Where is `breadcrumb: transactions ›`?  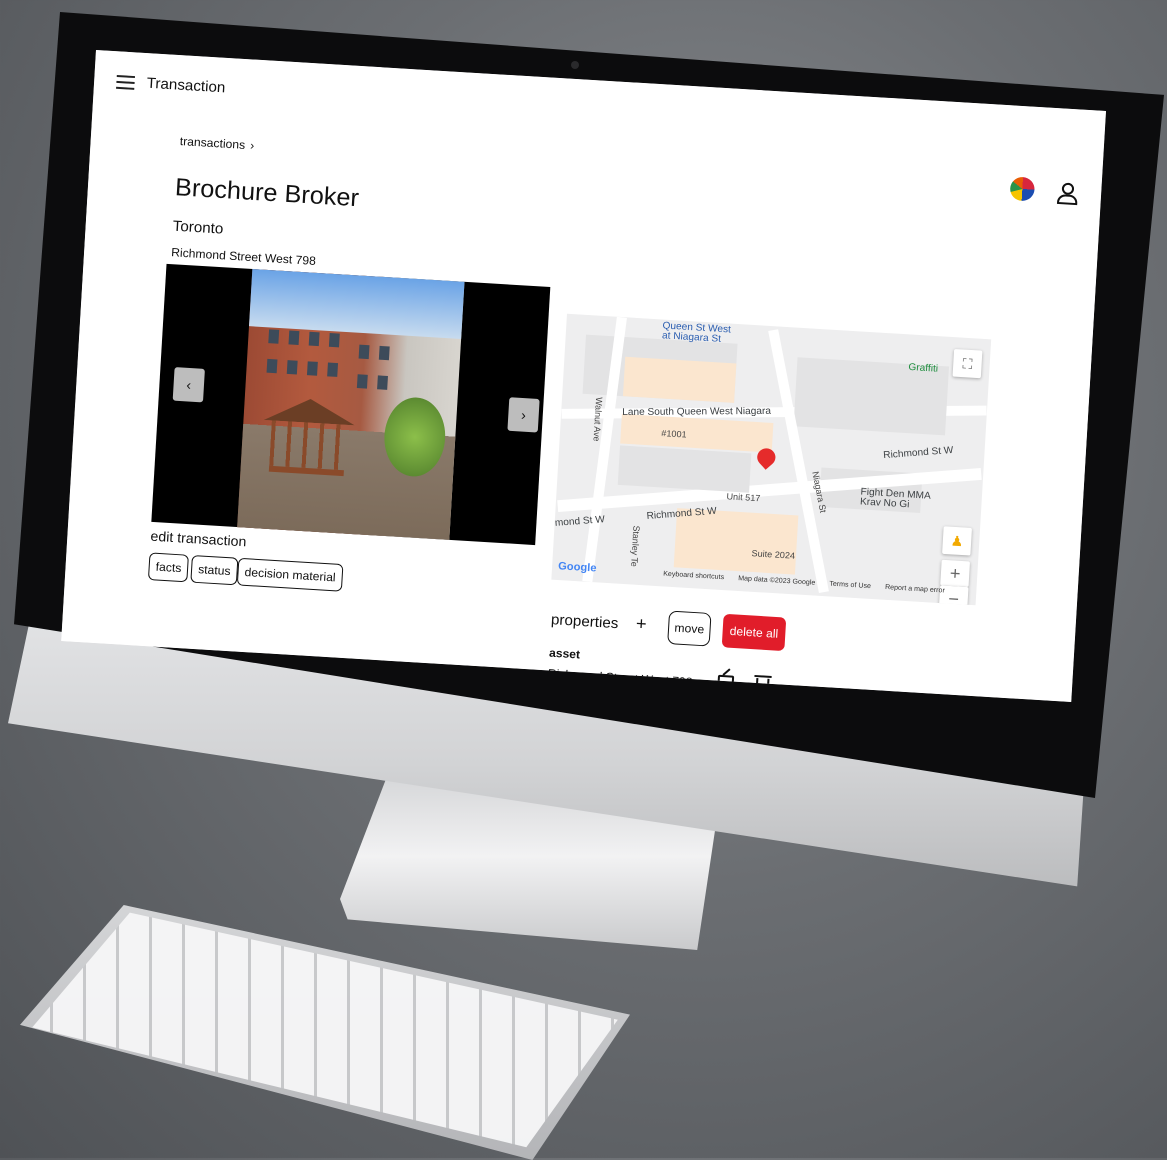 breadcrumb: transactions › is located at coordinates (216, 143).